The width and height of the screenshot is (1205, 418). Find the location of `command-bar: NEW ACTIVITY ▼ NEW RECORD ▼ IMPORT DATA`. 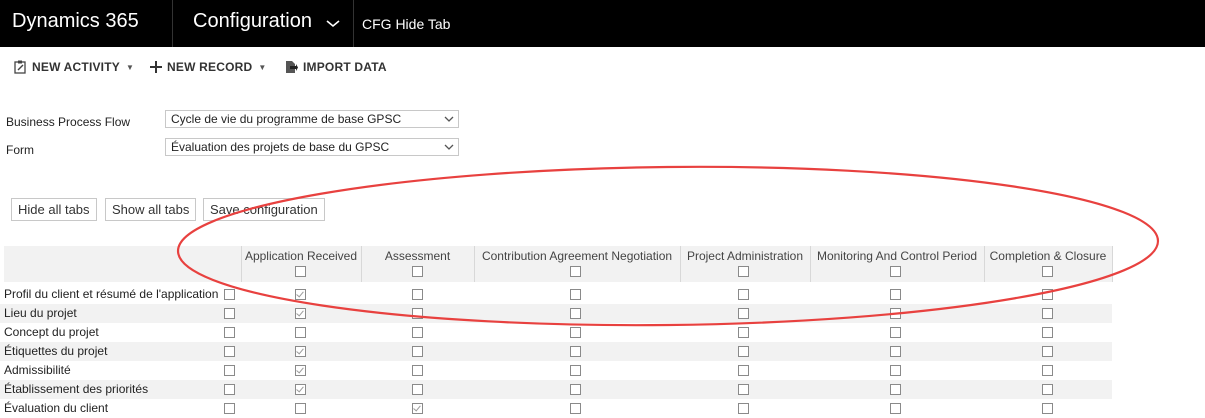

command-bar: NEW ACTIVITY ▼ NEW RECORD ▼ IMPORT DATA is located at coordinates (300, 68).